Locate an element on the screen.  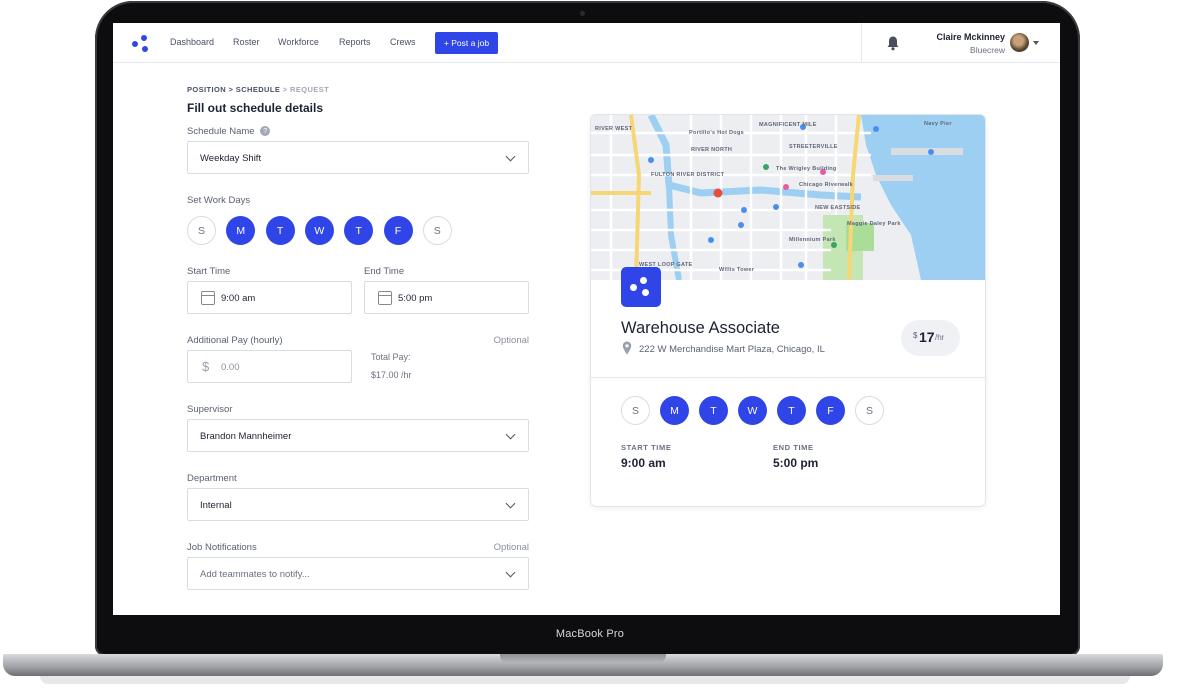
nav-link-reports: Reports is located at coordinates (355, 42).